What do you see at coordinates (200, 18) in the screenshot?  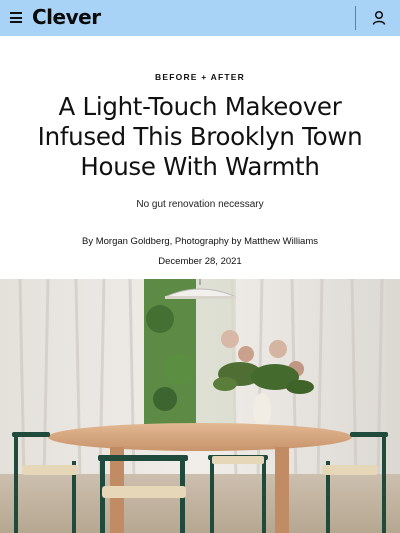 I see `top-navigation-bar: Clever` at bounding box center [200, 18].